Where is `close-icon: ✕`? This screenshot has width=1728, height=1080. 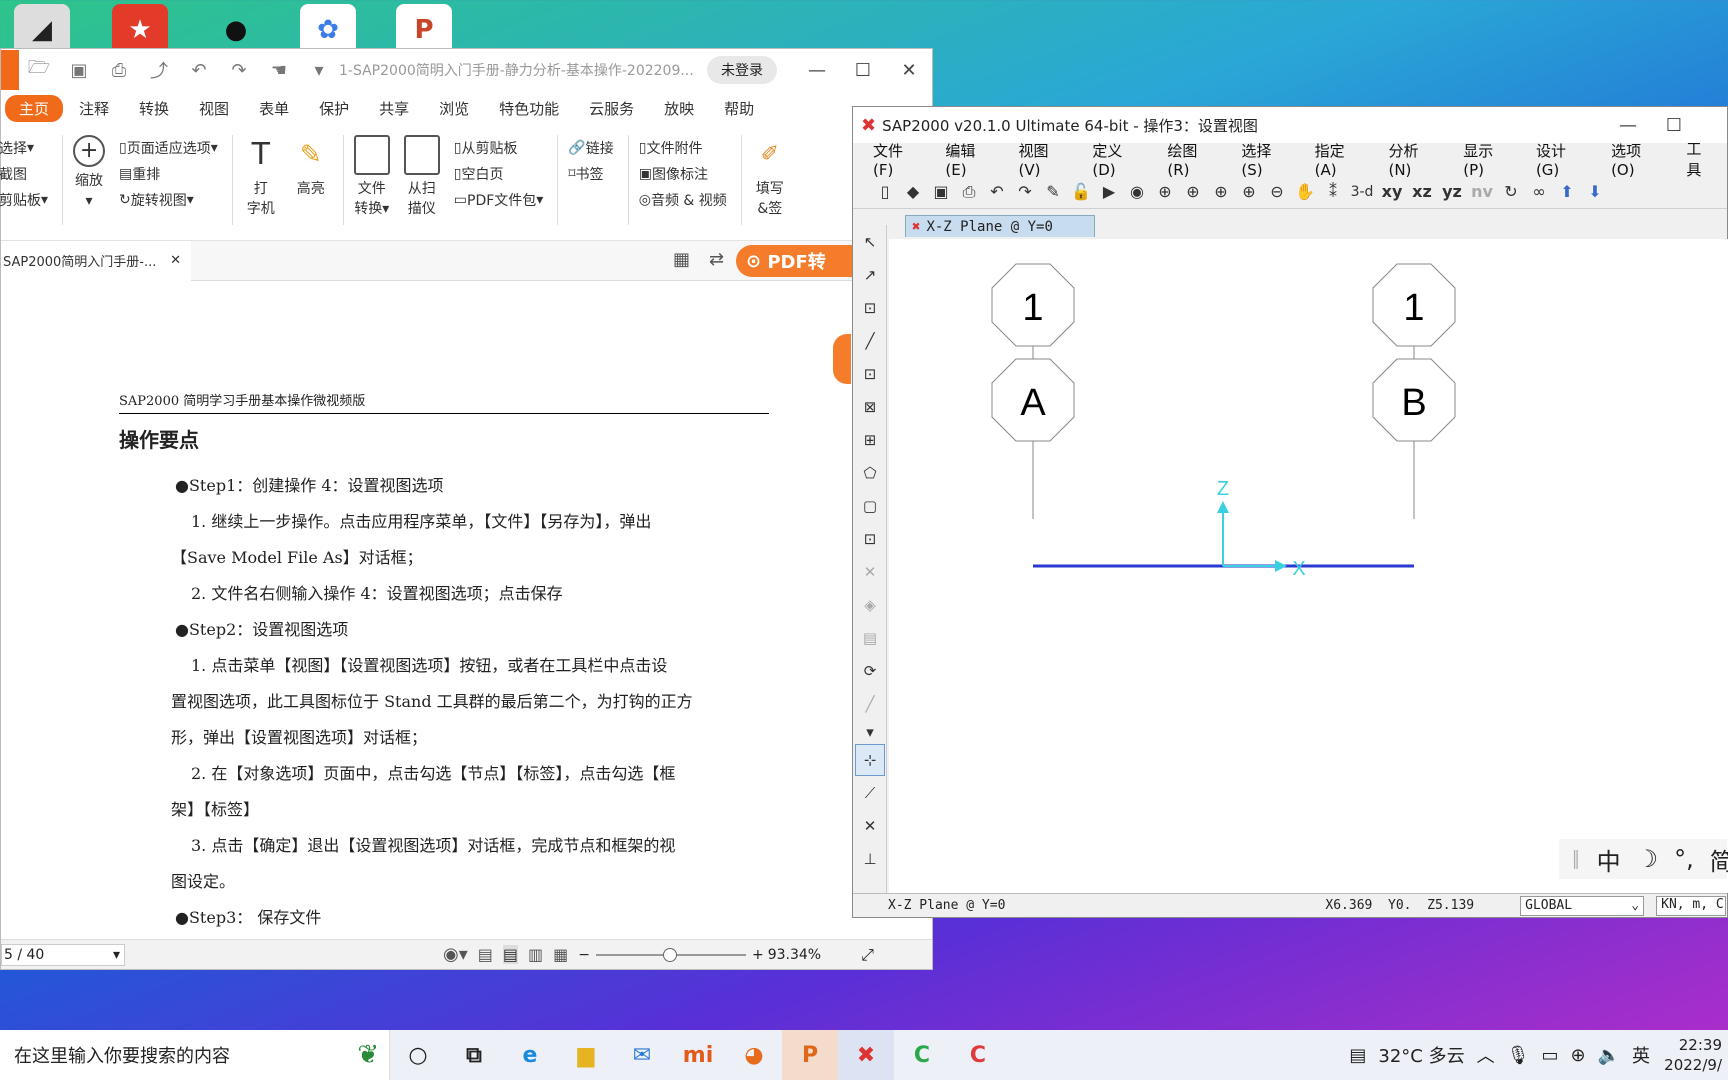
close-icon: ✕ is located at coordinates (909, 70).